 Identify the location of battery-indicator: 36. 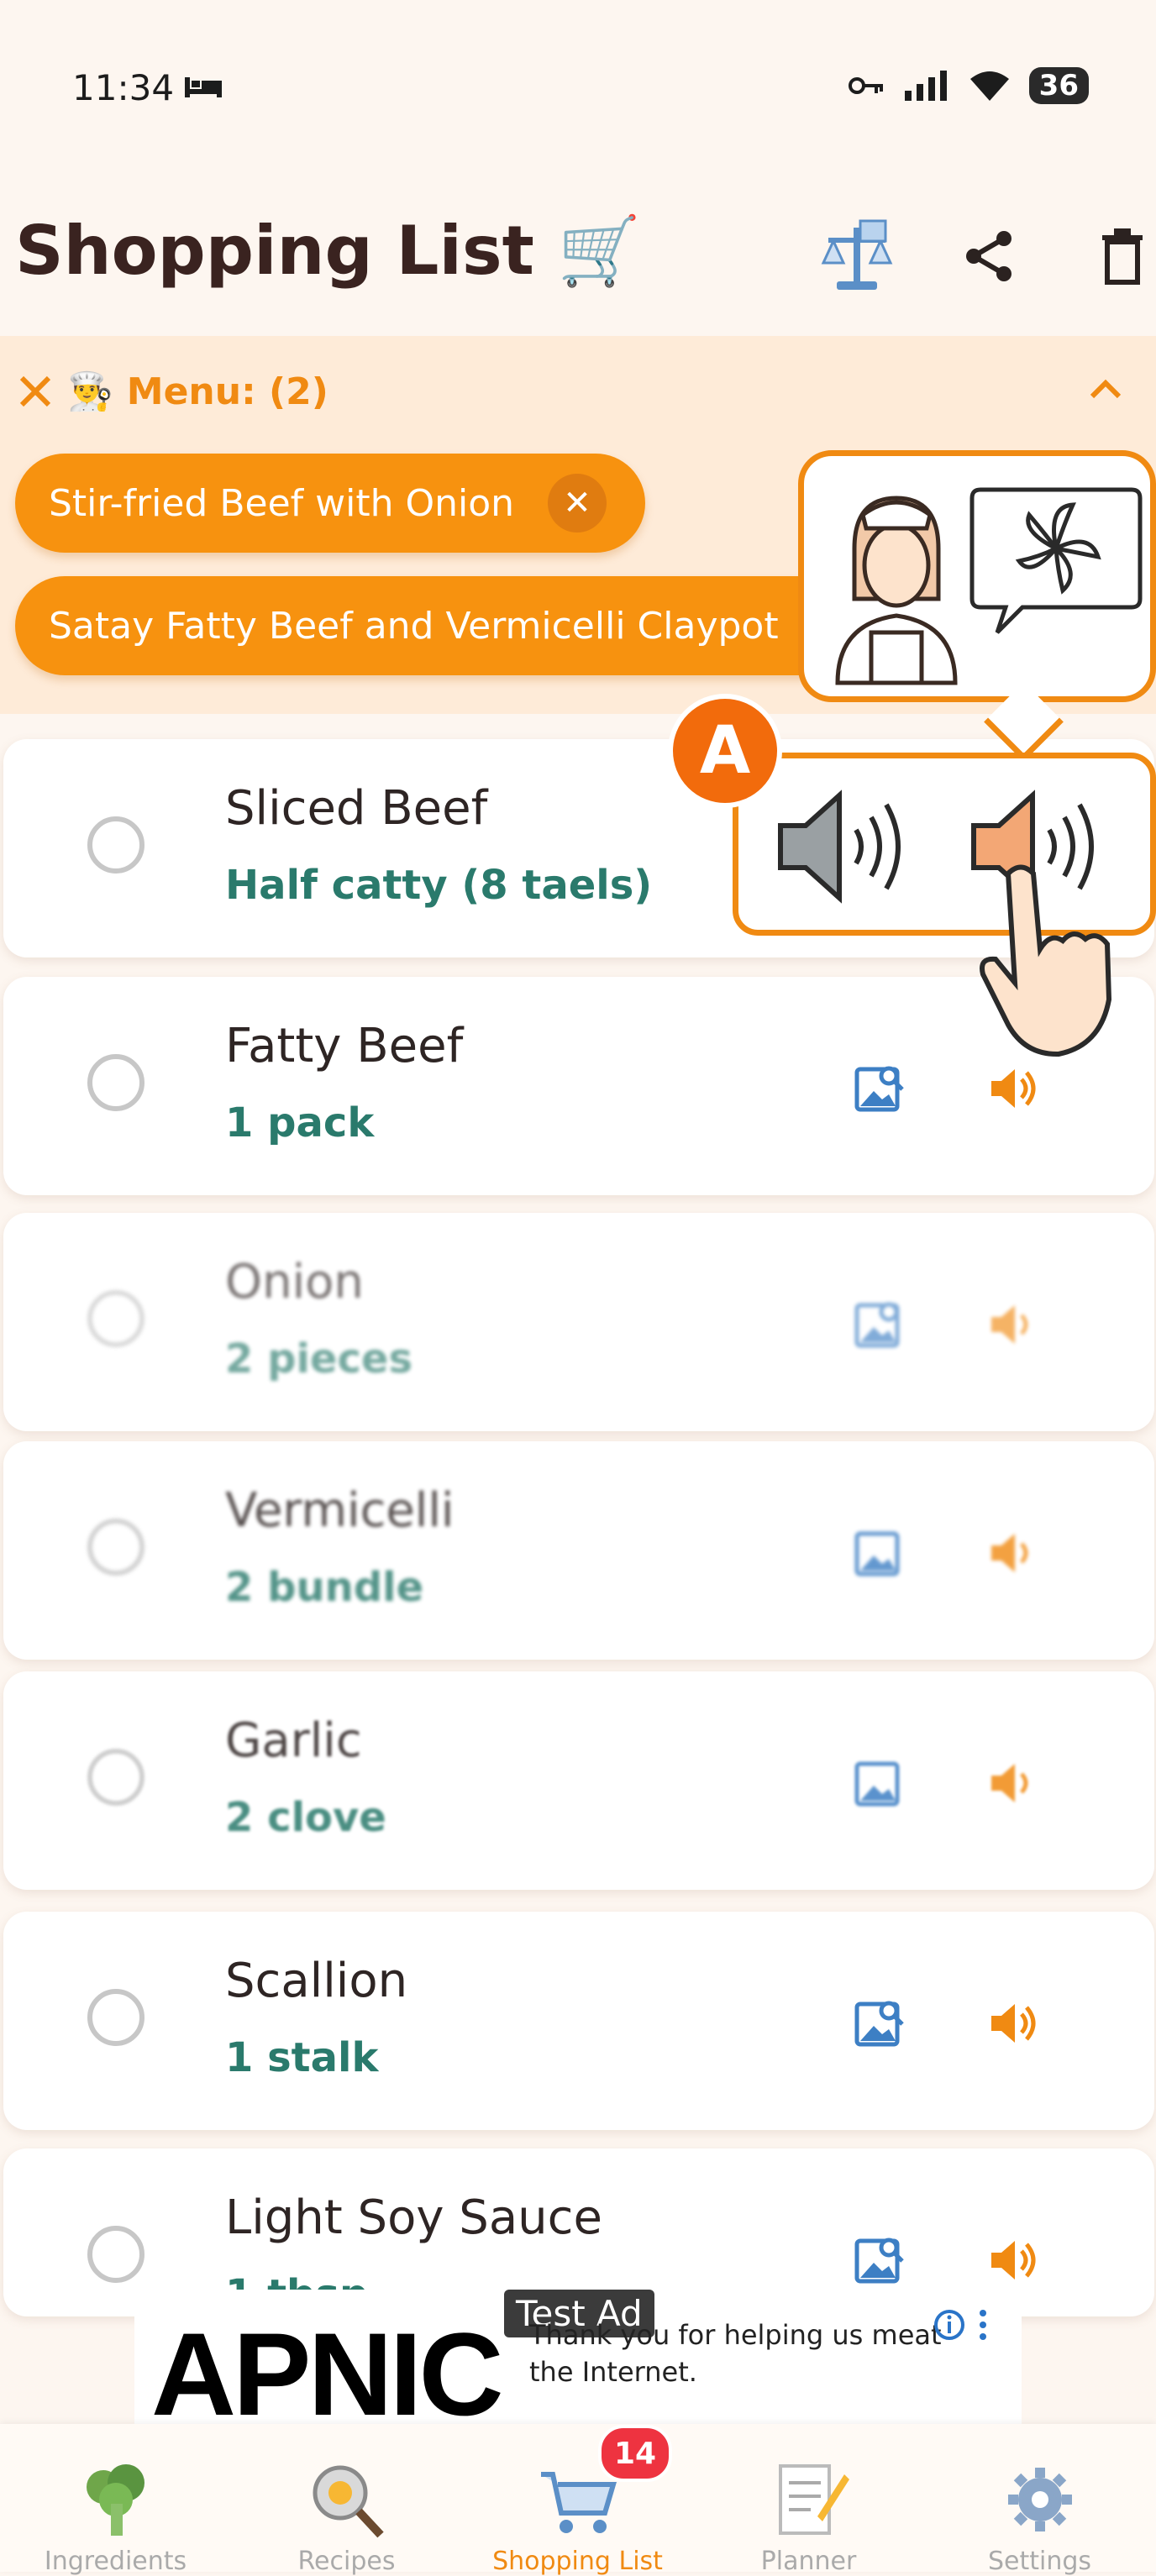
(1059, 85).